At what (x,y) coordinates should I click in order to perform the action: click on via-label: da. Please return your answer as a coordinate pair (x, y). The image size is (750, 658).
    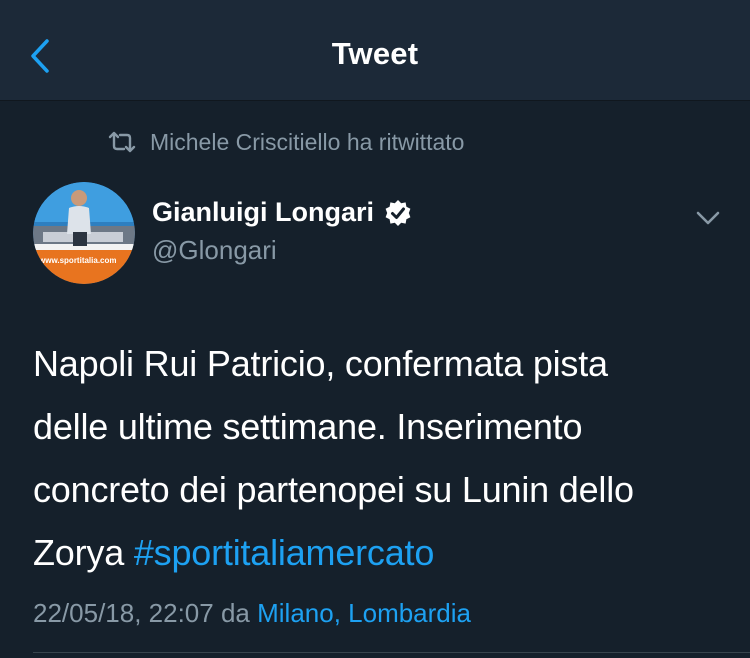
    Looking at the image, I should click on (235, 613).